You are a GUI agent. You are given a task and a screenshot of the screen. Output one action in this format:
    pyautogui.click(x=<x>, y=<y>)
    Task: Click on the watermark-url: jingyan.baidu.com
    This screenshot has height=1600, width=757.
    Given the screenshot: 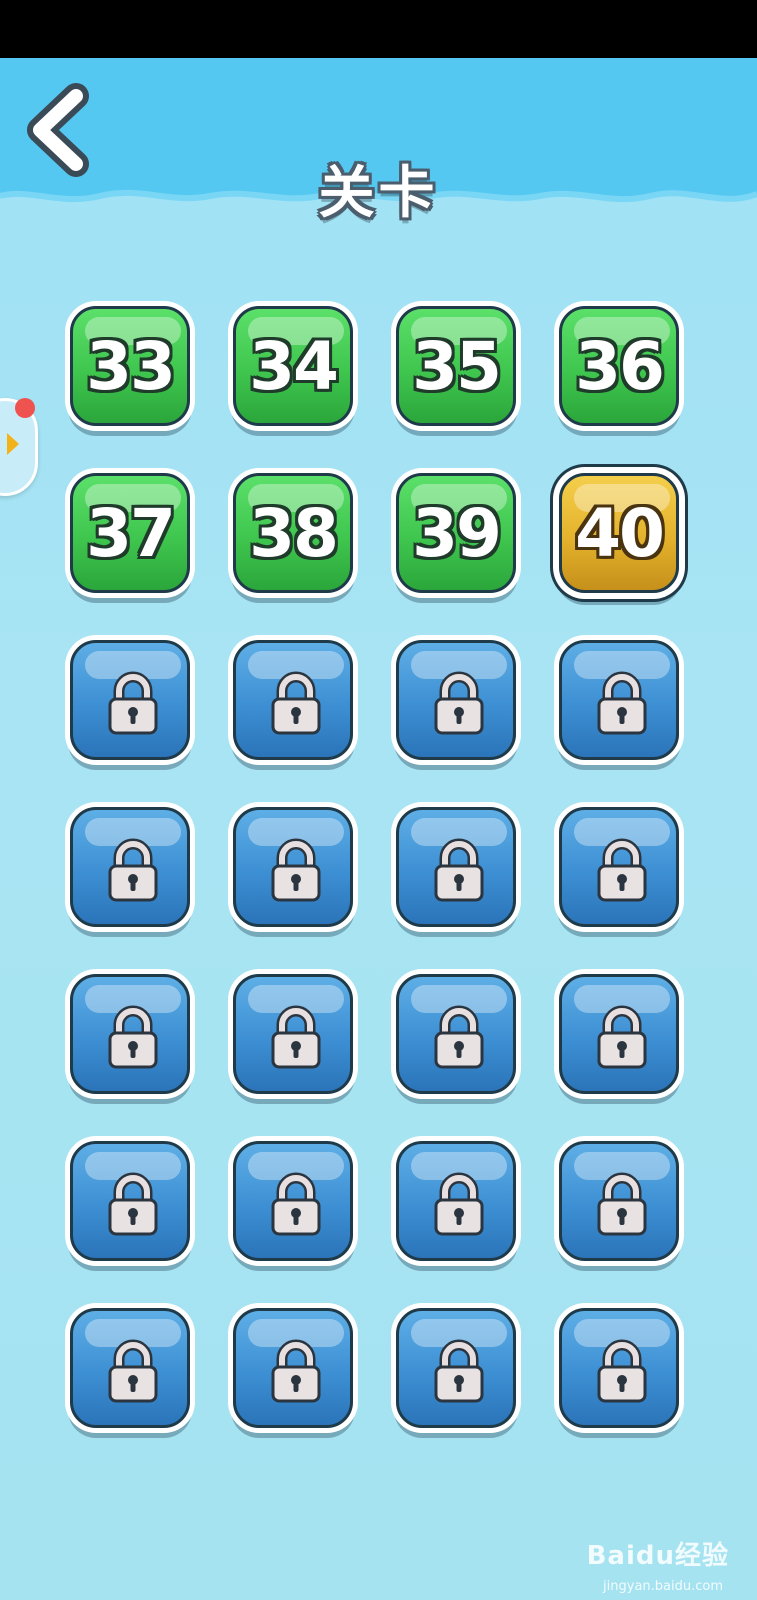 What is the action you would take?
    pyautogui.click(x=663, y=1586)
    